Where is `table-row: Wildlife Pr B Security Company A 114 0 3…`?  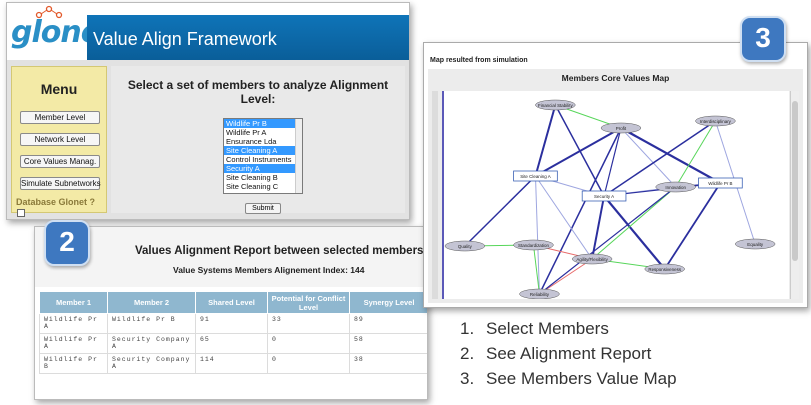
table-row: Wildlife Pr B Security Company A 114 0 3… is located at coordinates (233, 363).